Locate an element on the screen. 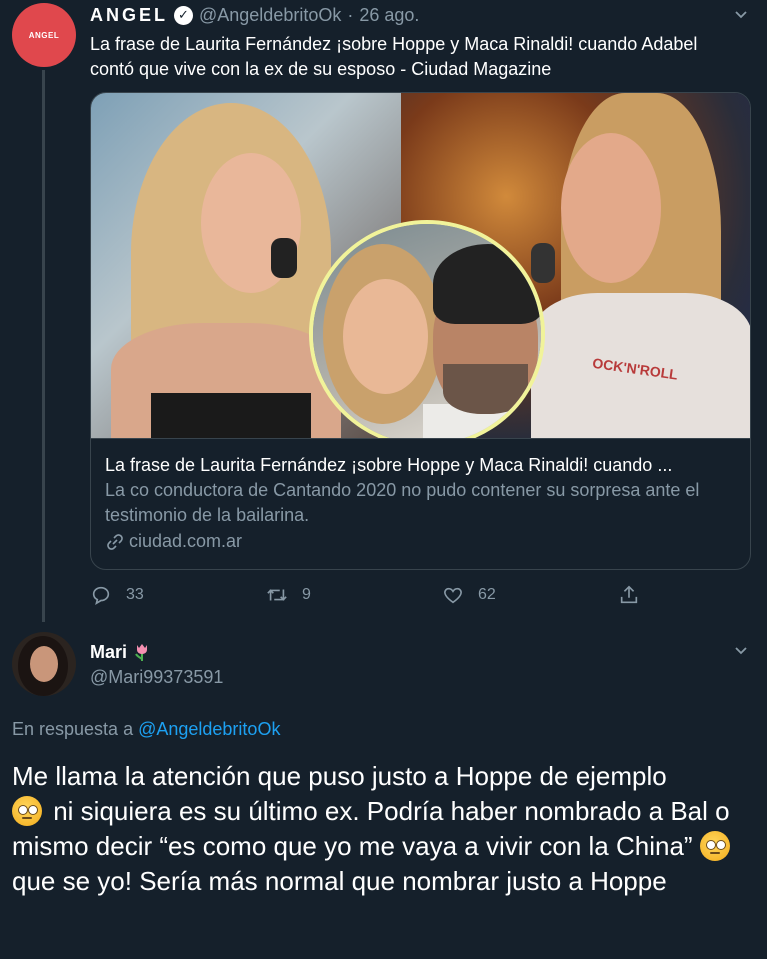  retweet-icon is located at coordinates (277, 595).